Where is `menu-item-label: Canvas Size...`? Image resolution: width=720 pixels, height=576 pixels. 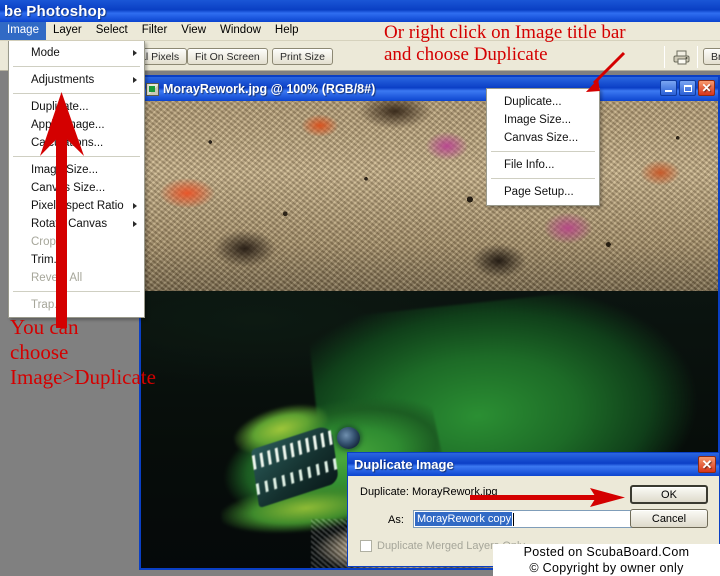
menu-item-label: Canvas Size... is located at coordinates (68, 188).